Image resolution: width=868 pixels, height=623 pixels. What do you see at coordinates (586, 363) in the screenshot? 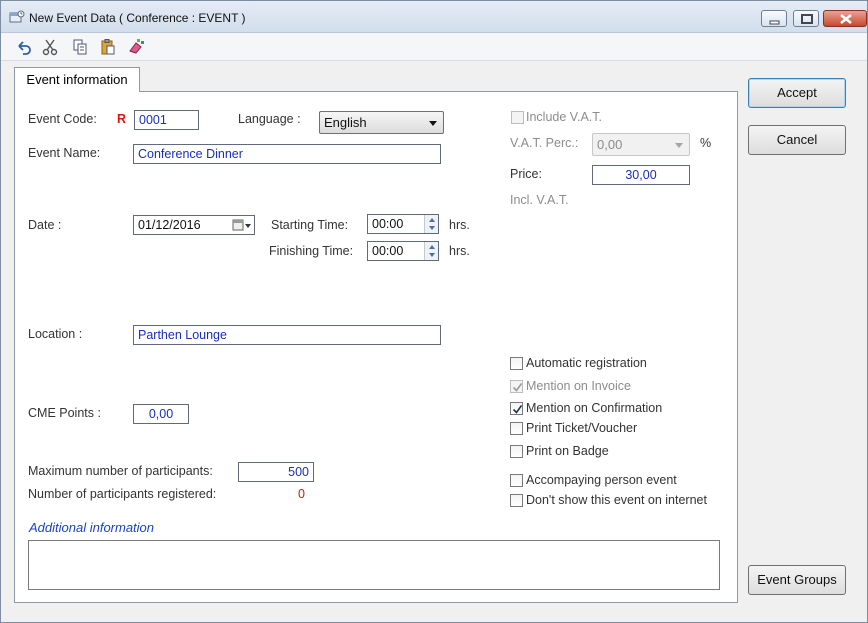
I see `automatic-registration-label: Automatic registration` at bounding box center [586, 363].